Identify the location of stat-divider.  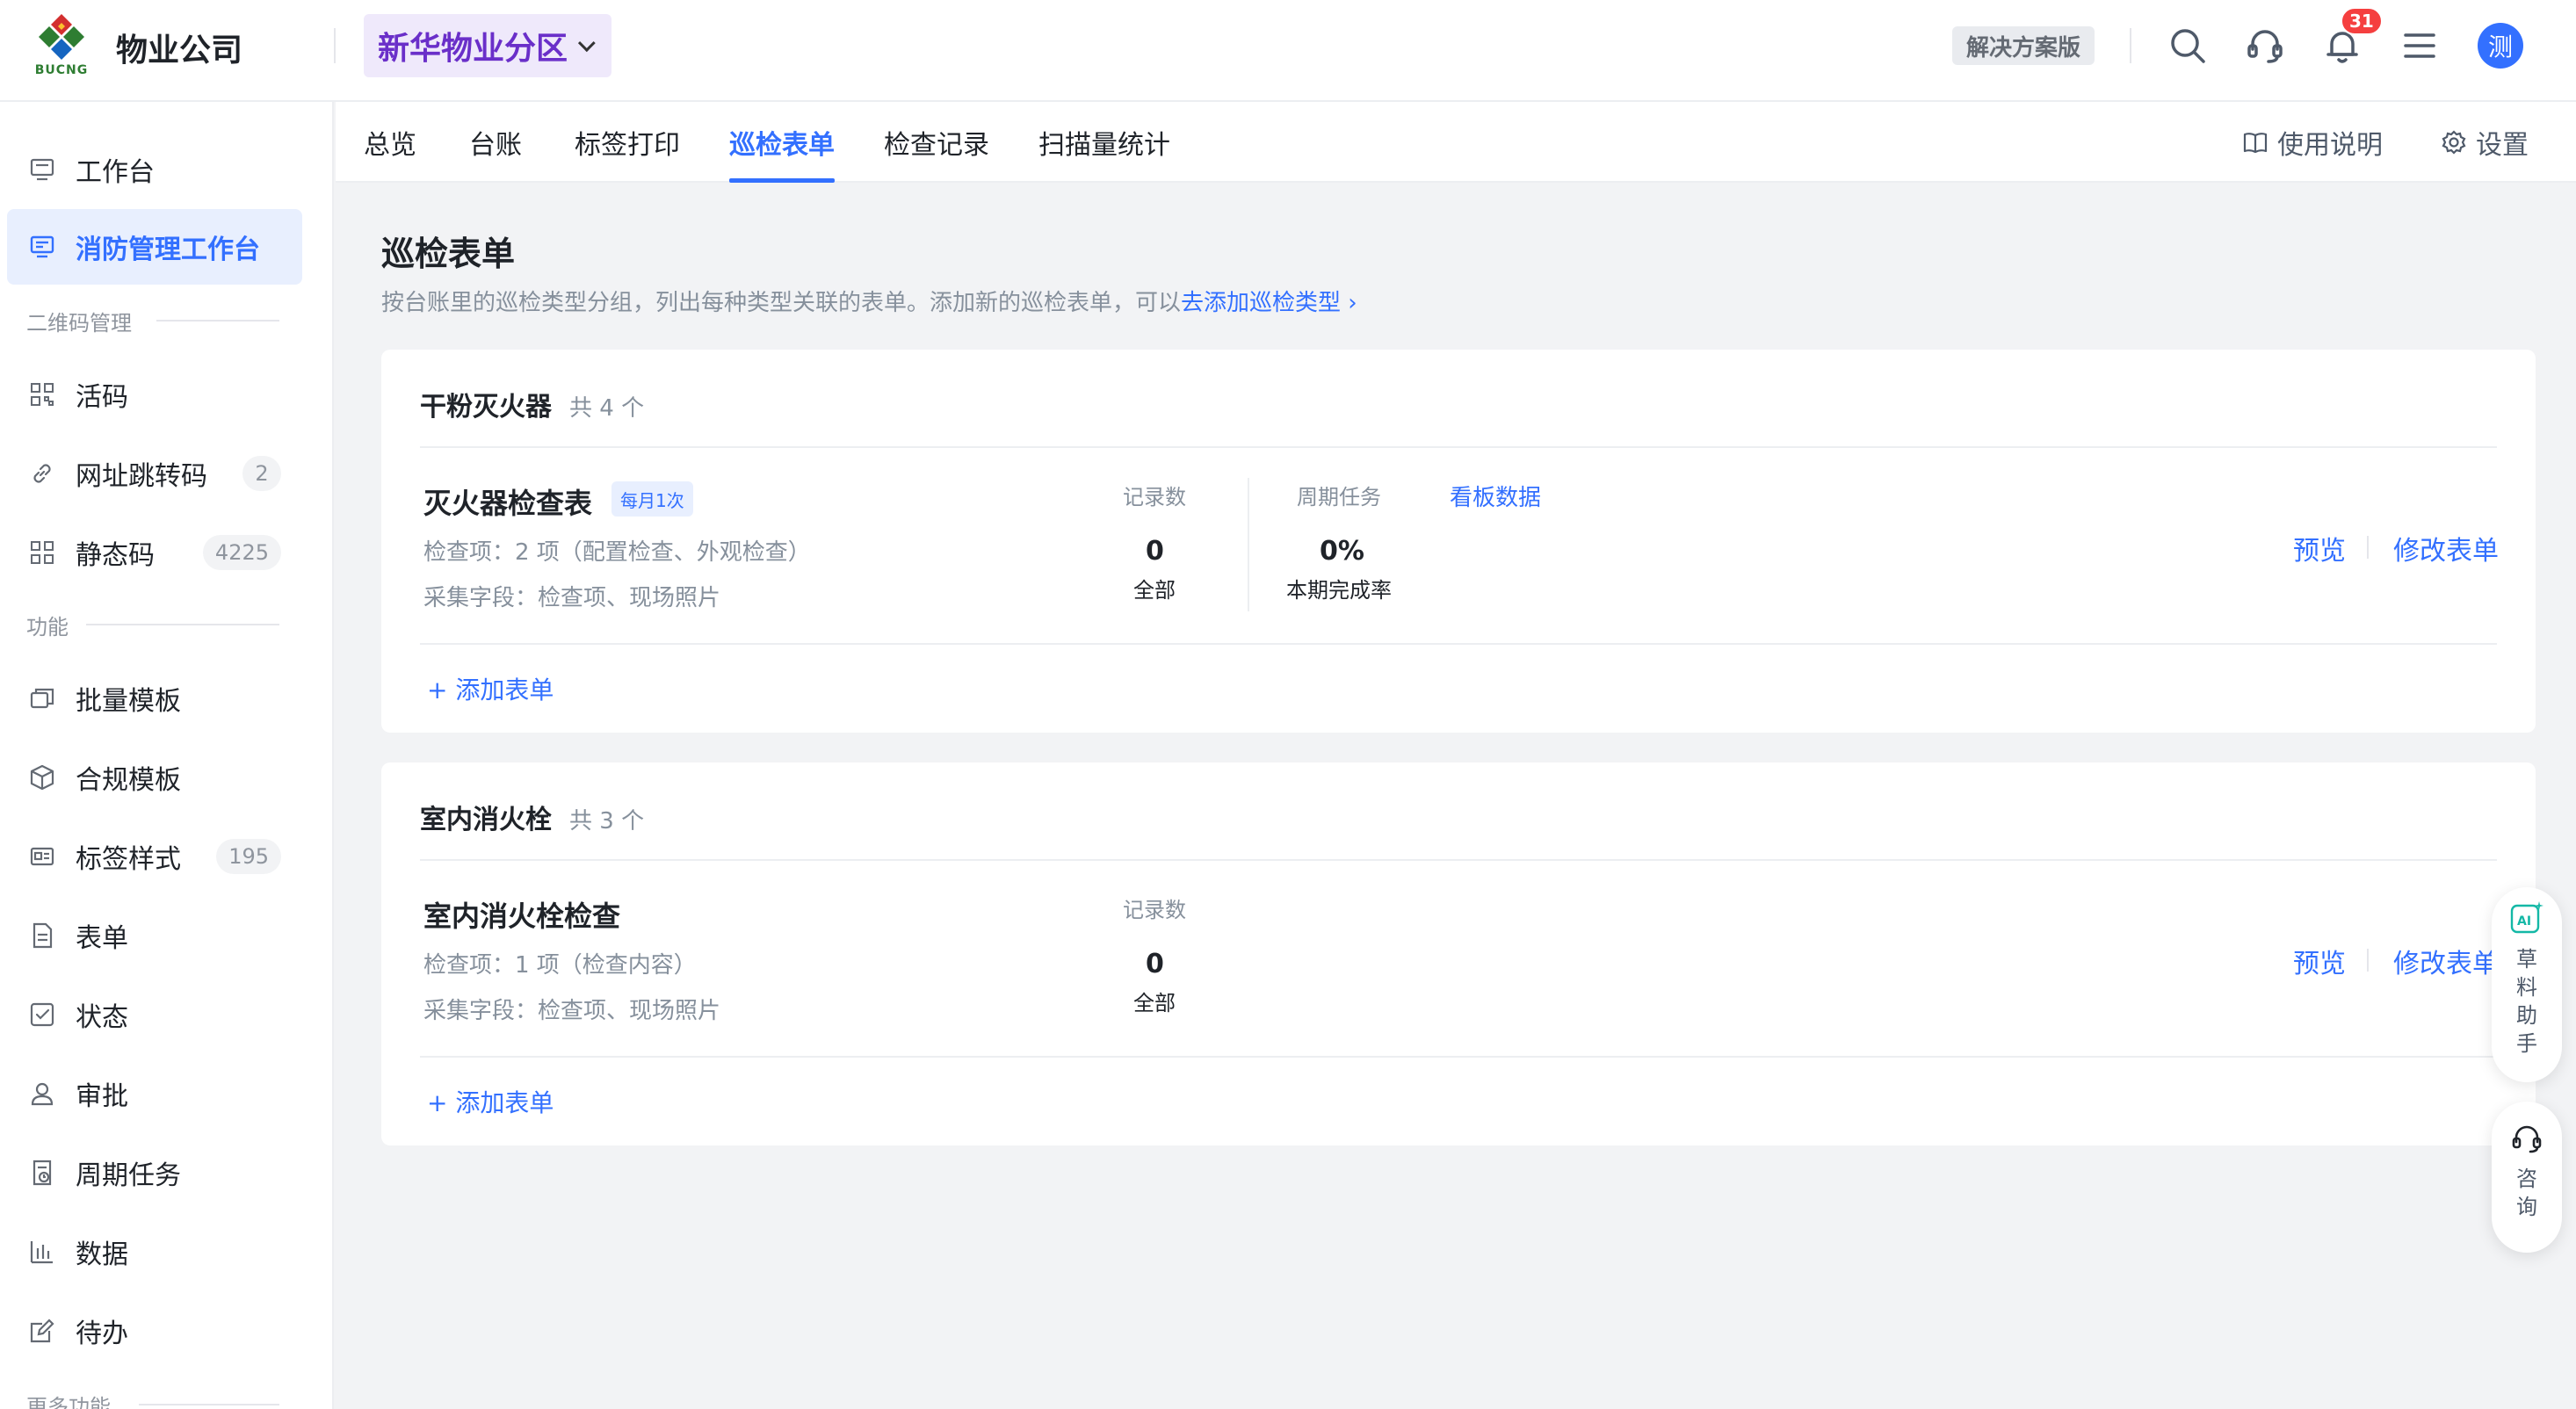
(1248, 544).